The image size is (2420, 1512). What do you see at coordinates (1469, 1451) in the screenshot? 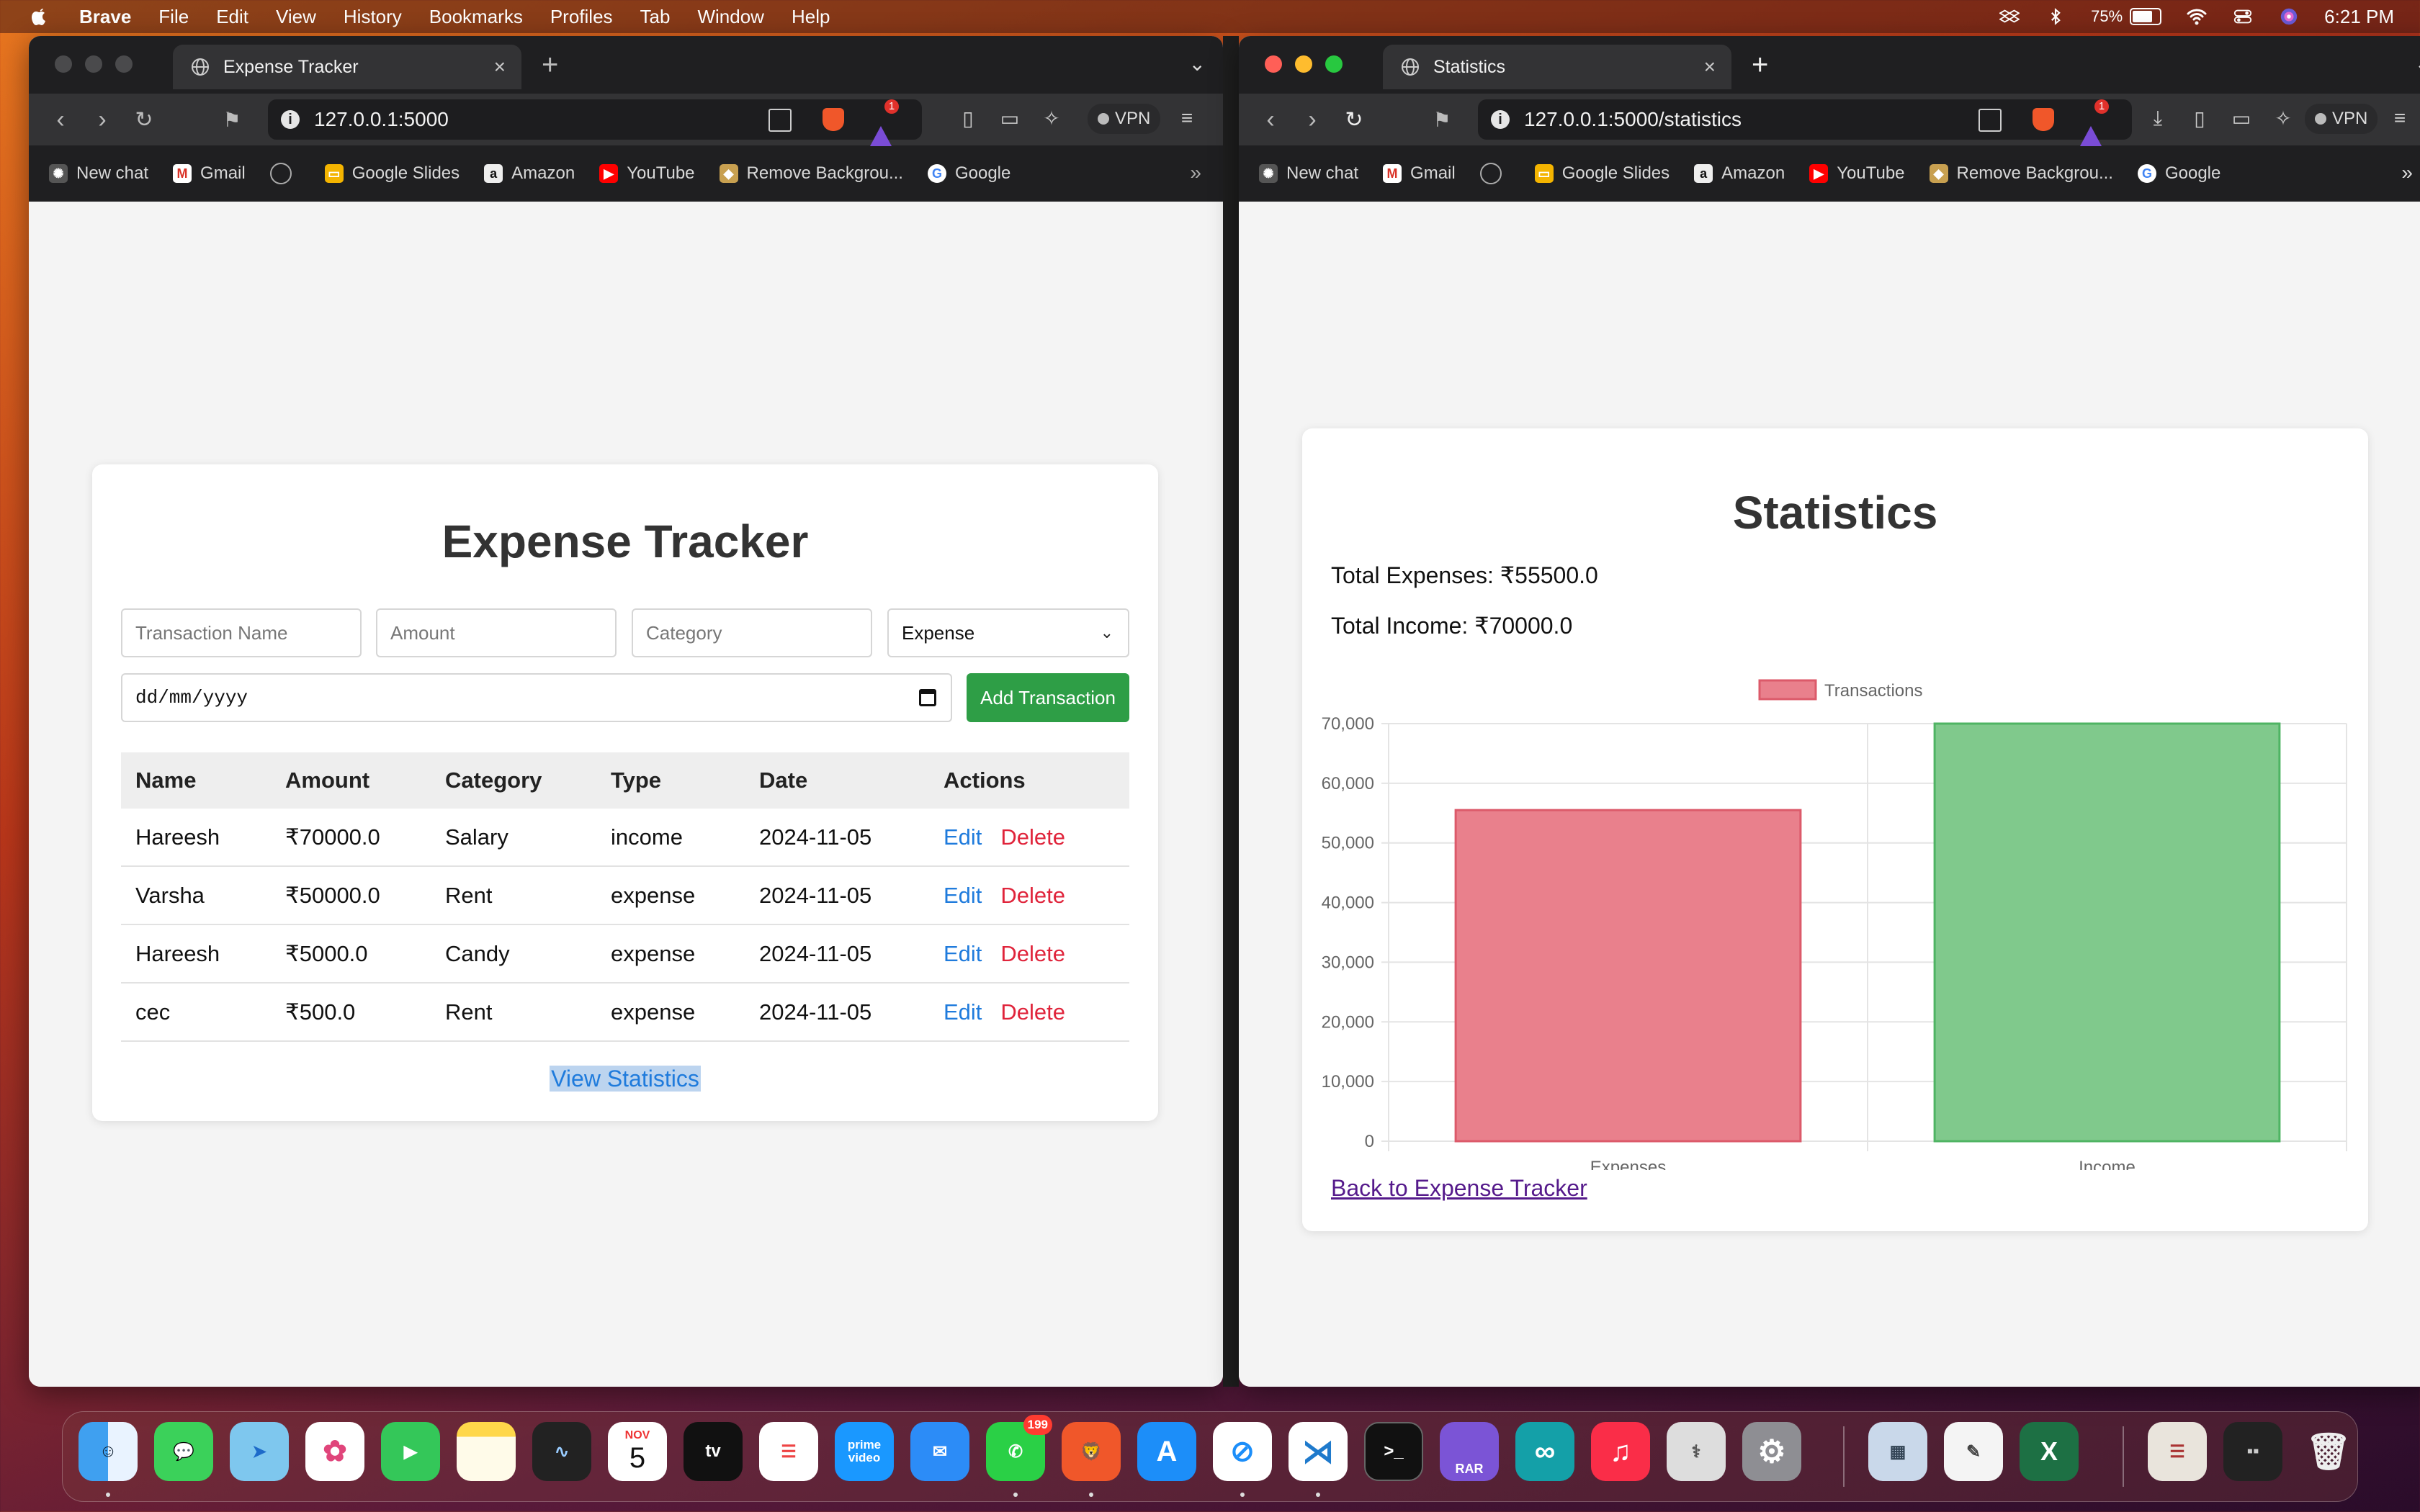
I see `rar-extractor-icon: RAR` at bounding box center [1469, 1451].